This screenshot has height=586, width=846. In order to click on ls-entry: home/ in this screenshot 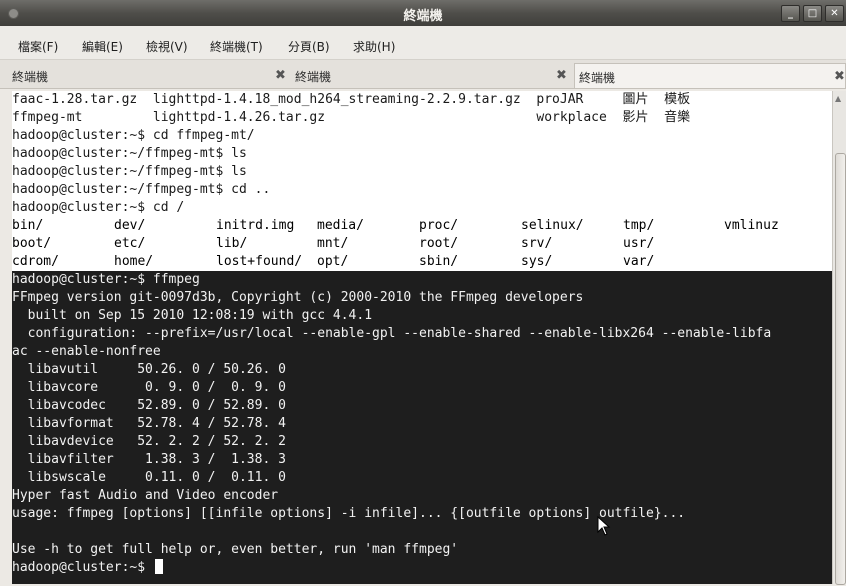, I will do `click(134, 261)`.